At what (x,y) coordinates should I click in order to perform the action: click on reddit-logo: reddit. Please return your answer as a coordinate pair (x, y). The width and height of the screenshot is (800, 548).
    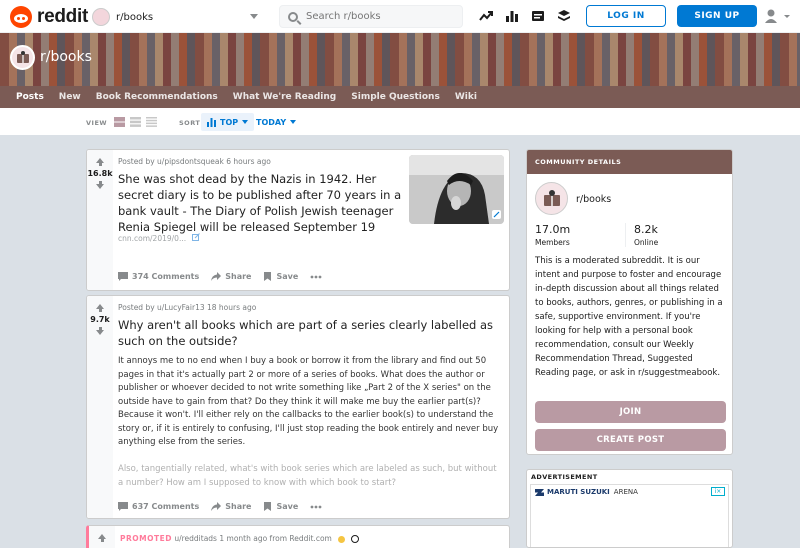
    Looking at the image, I should click on (49, 17).